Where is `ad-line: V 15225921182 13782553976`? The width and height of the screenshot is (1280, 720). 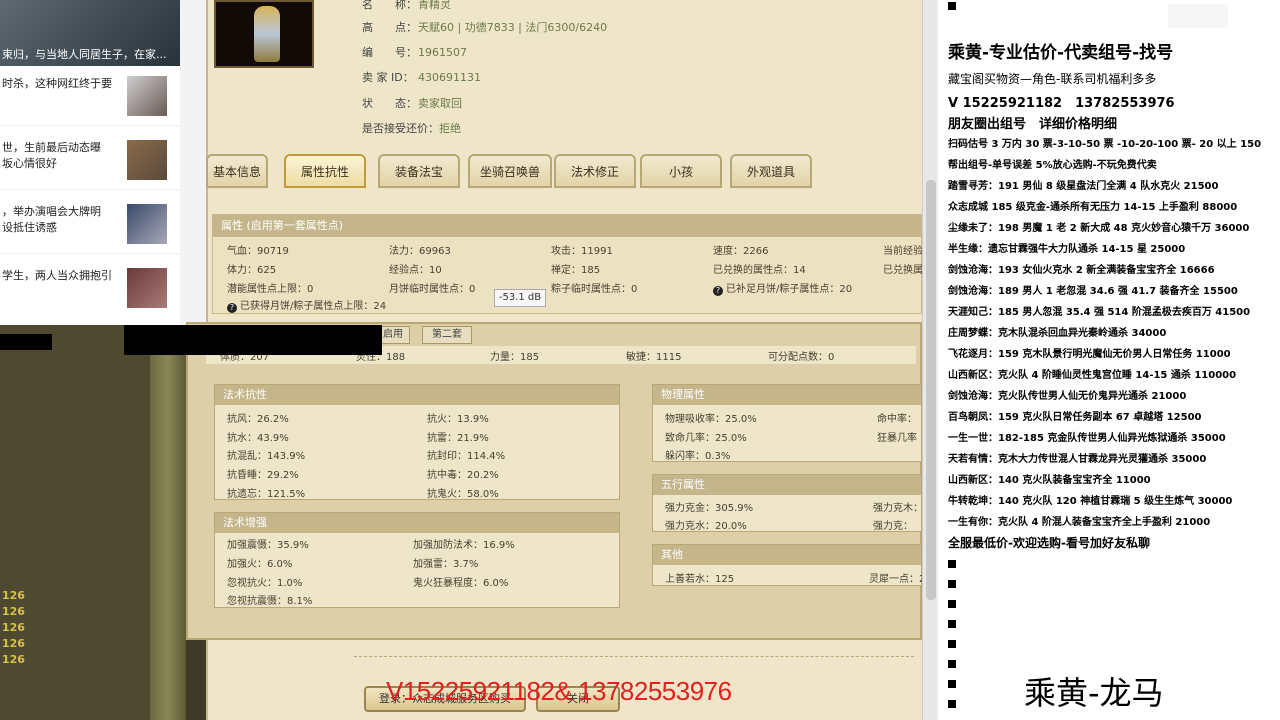
ad-line: V 15225921182 13782553976 is located at coordinates (1061, 103).